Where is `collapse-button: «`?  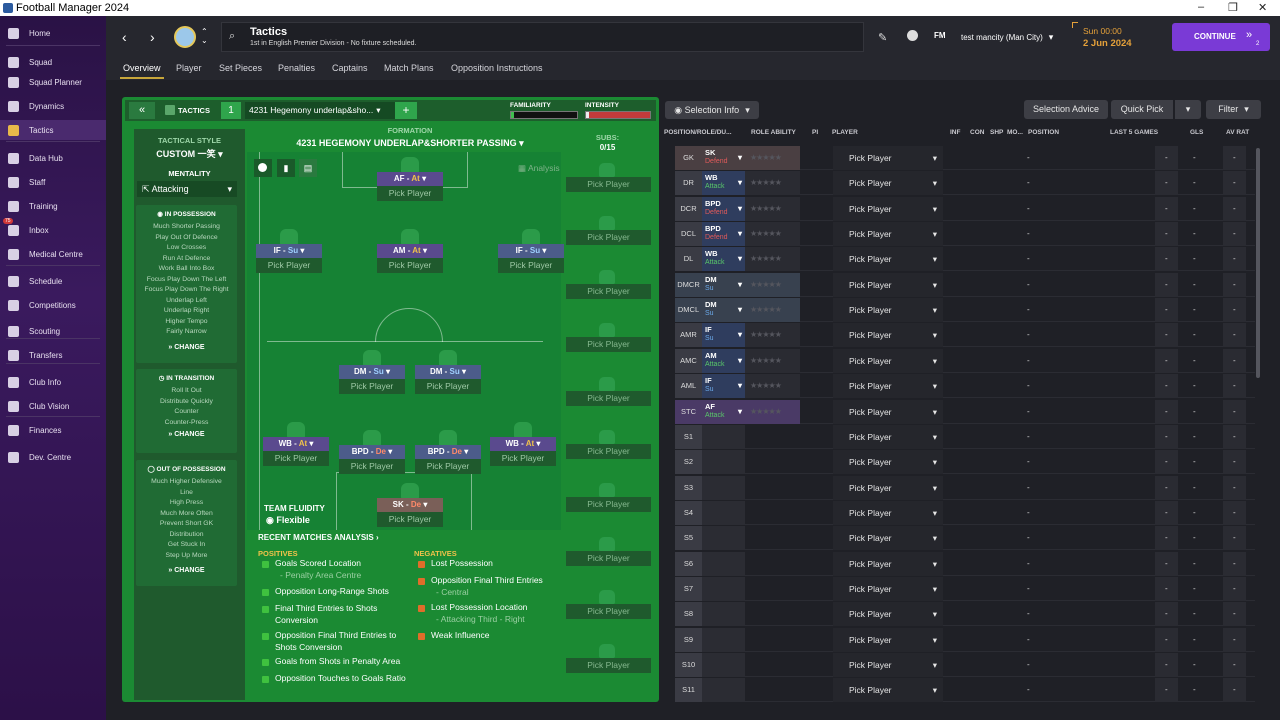 collapse-button: « is located at coordinates (142, 110).